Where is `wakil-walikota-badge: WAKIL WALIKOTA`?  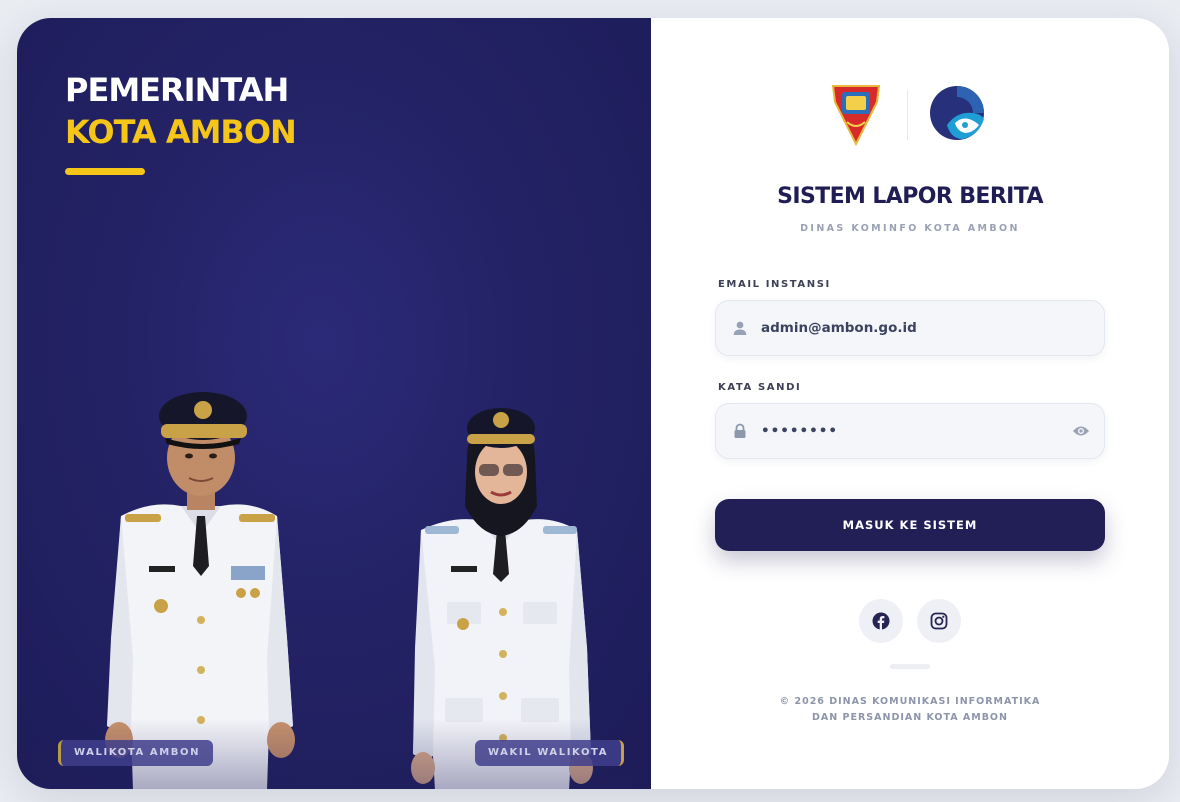 wakil-walikota-badge: WAKIL WALIKOTA is located at coordinates (550, 753).